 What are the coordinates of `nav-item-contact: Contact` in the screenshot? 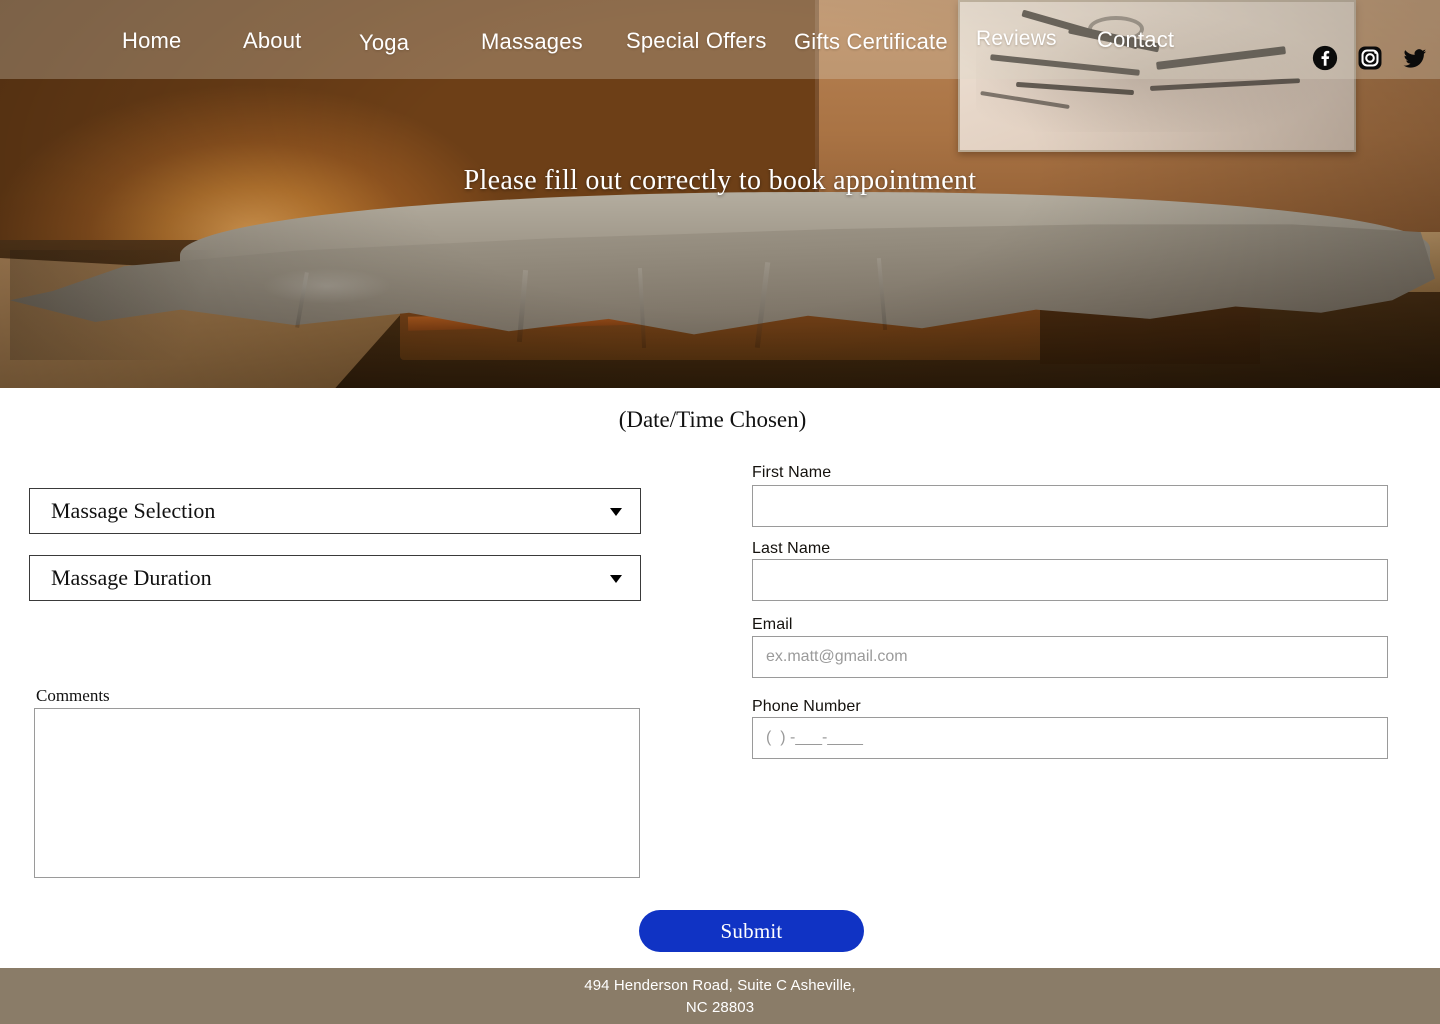 It's located at (1135, 40).